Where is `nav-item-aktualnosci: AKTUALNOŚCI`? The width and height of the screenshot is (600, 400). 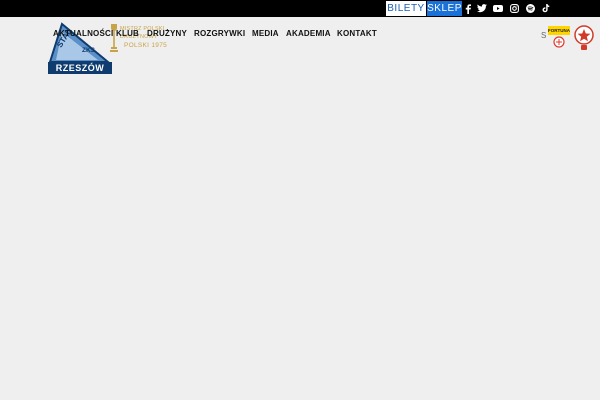 nav-item-aktualnosci: AKTUALNOŚCI is located at coordinates (83, 33).